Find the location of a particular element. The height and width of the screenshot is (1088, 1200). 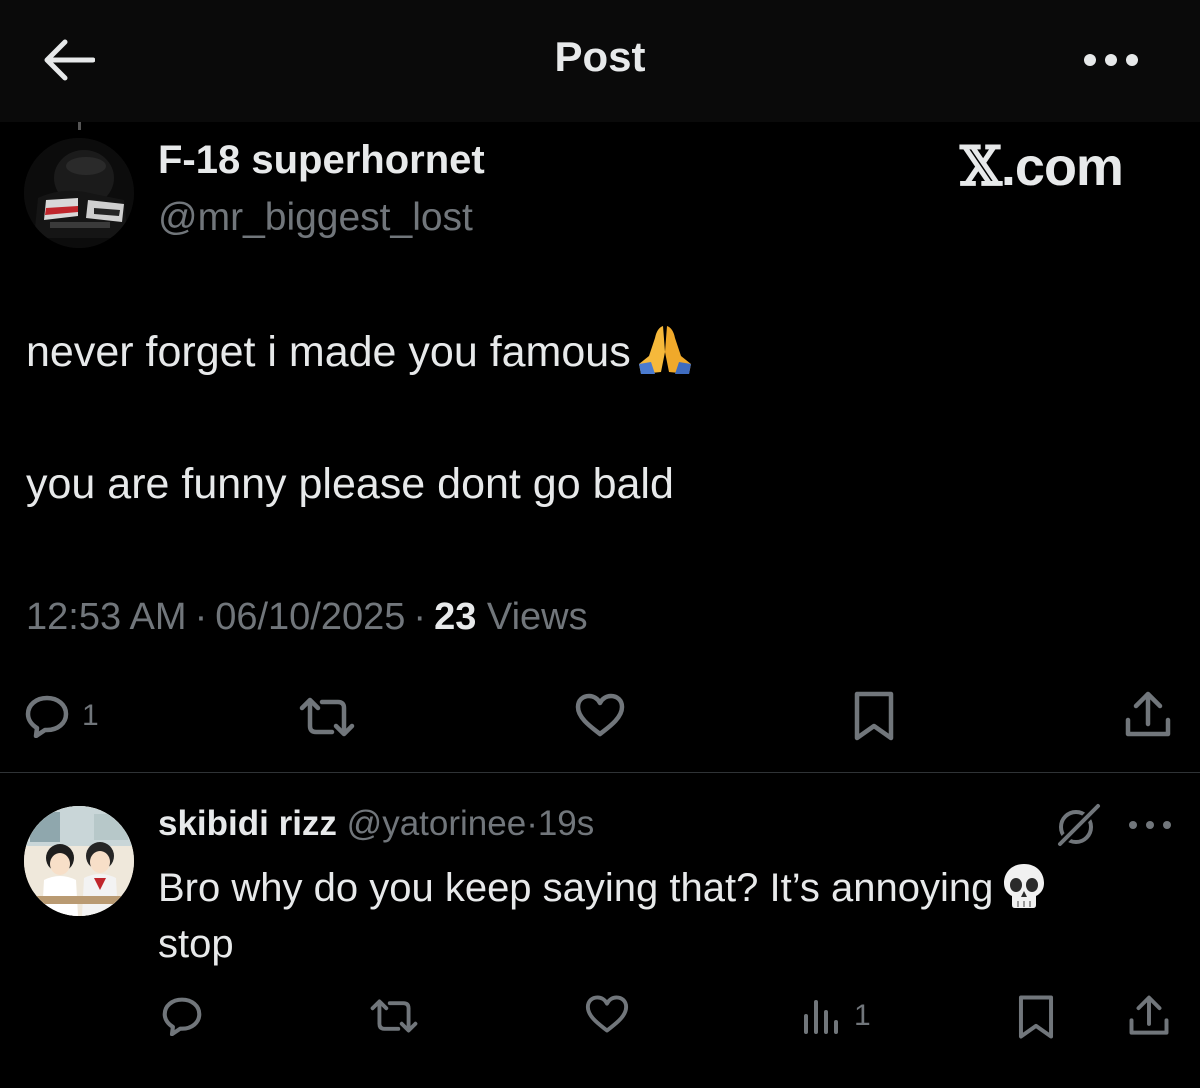

analytics-icon is located at coordinates (821, 1017).